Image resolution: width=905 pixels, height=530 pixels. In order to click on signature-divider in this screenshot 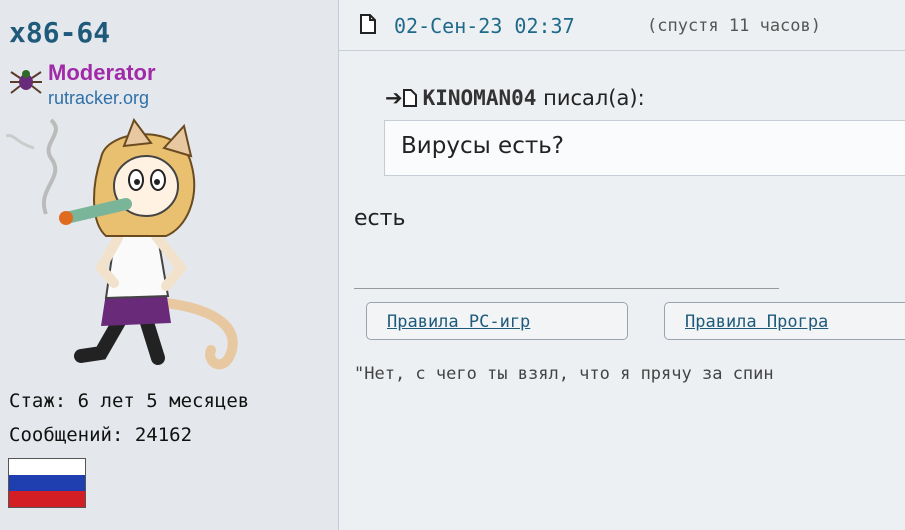, I will do `click(566, 288)`.